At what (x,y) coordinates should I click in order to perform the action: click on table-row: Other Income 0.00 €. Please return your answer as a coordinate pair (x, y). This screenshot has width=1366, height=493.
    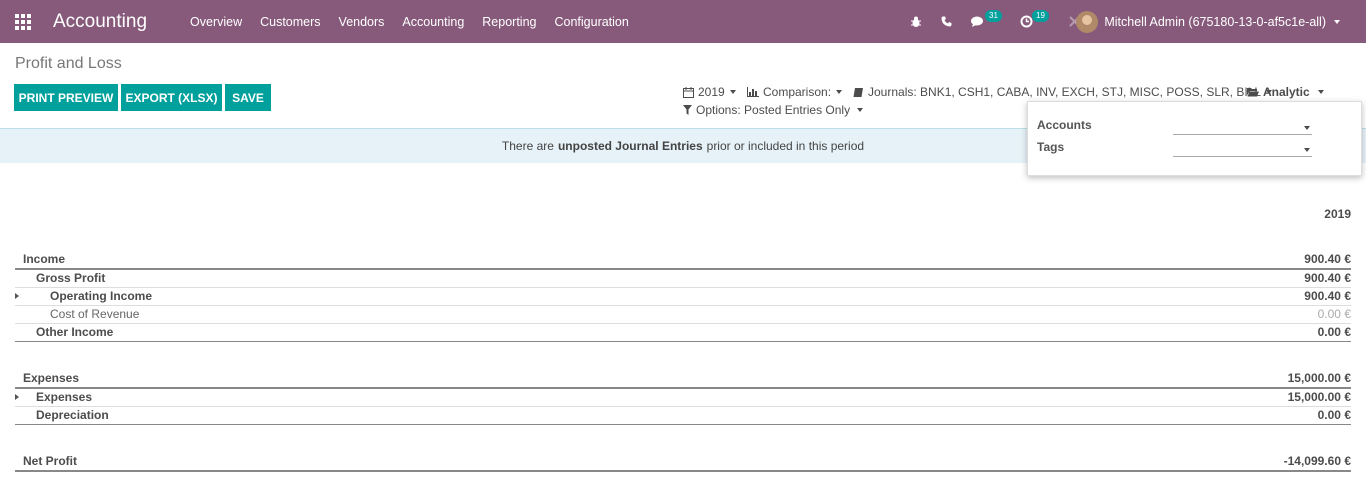
    Looking at the image, I should click on (683, 332).